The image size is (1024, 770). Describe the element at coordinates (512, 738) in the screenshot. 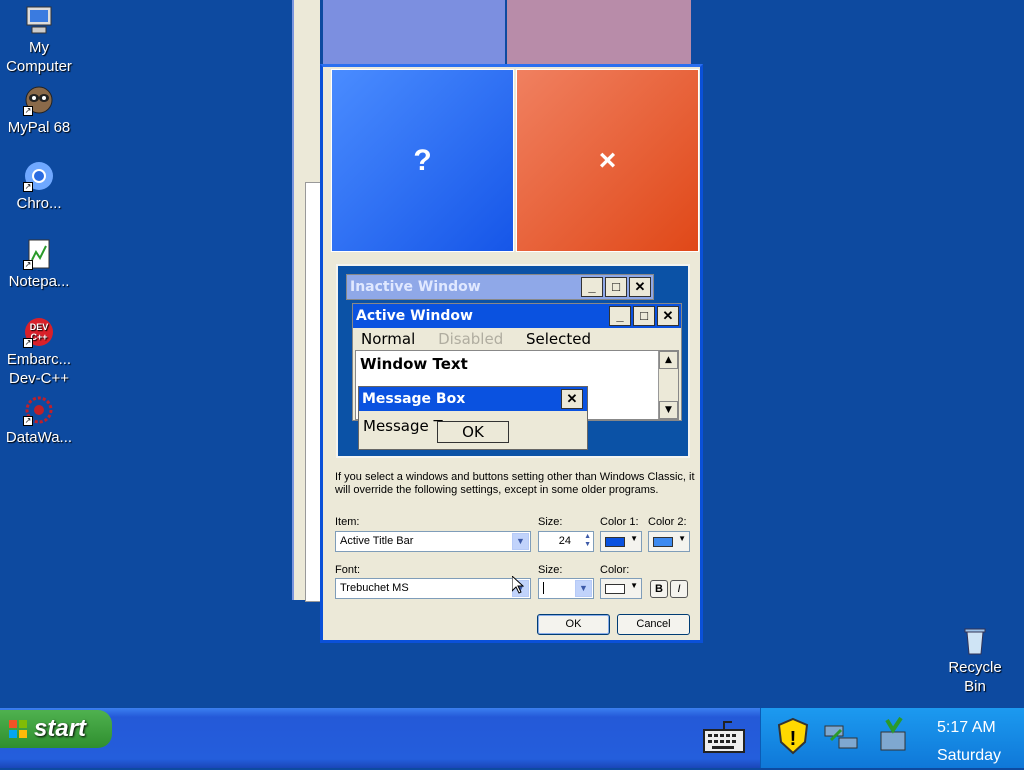

I see `taskbar: start ! 5:17 AM Saturday` at that location.